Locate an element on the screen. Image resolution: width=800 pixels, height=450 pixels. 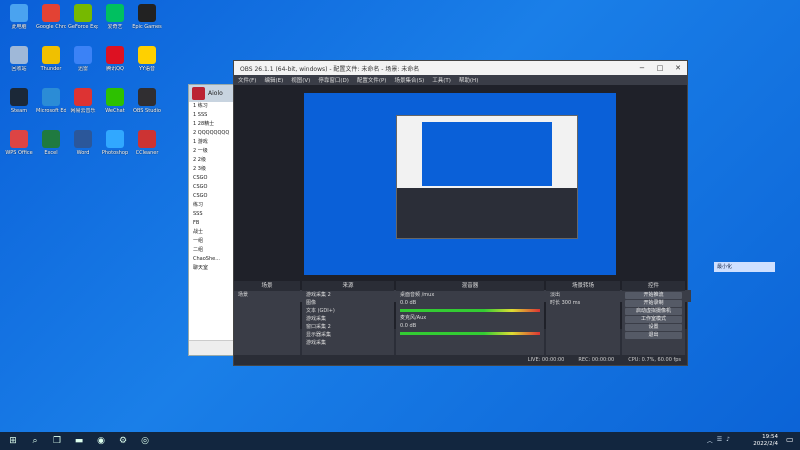
steam-icon: ⚙ is located at coordinates (123, 441).